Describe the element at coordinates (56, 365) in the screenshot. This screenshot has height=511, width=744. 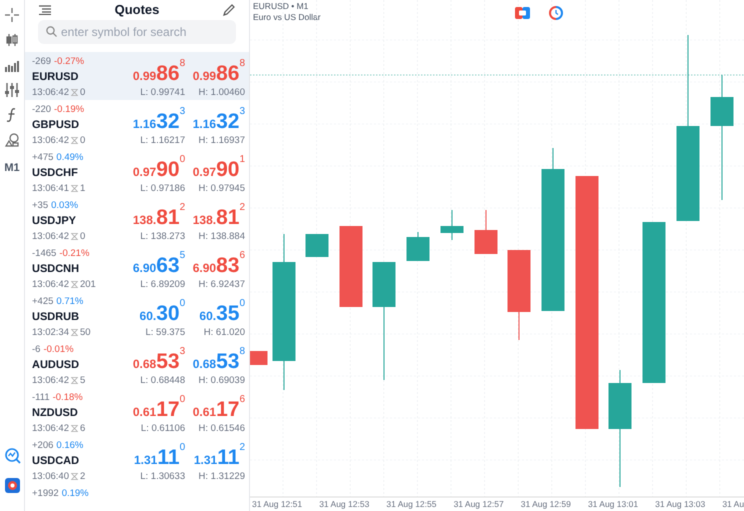
I see `symbol-name: AUDUSD` at that location.